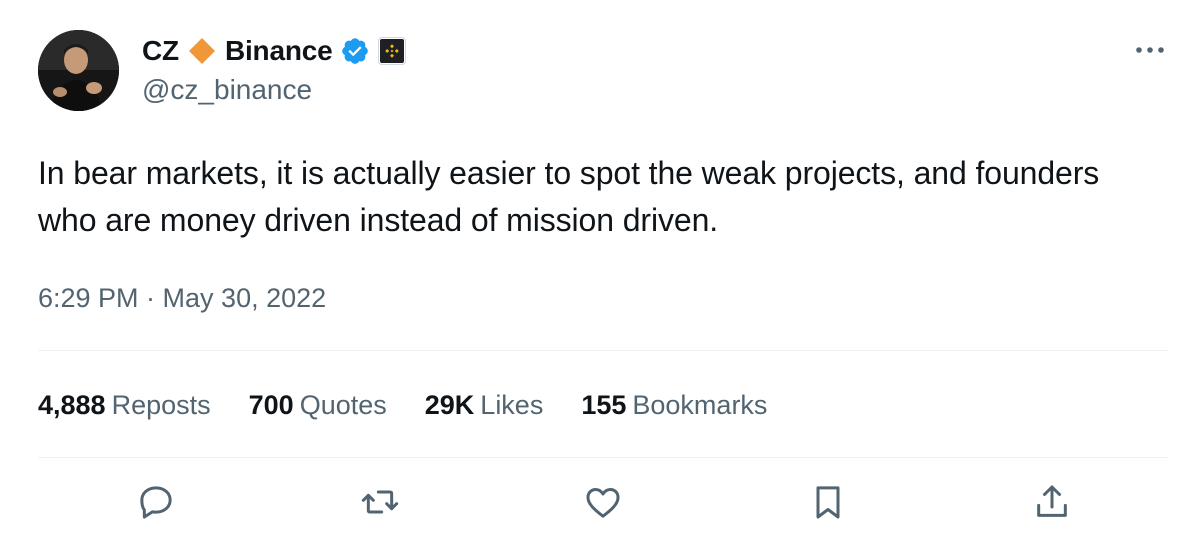  Describe the element at coordinates (156, 502) in the screenshot. I see `reply-icon` at that location.